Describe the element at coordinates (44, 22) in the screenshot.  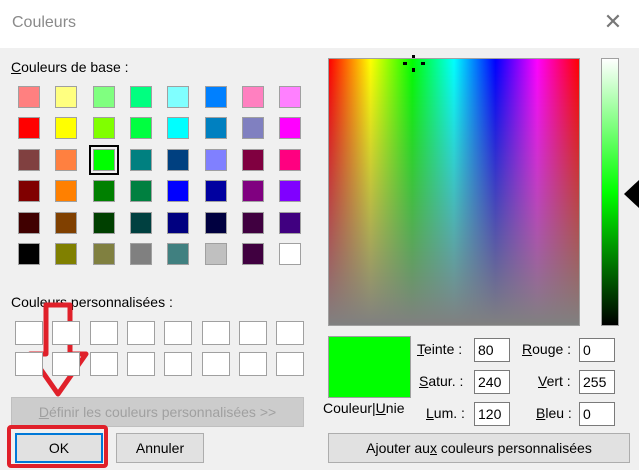
I see `window-title: Couleurs` at that location.